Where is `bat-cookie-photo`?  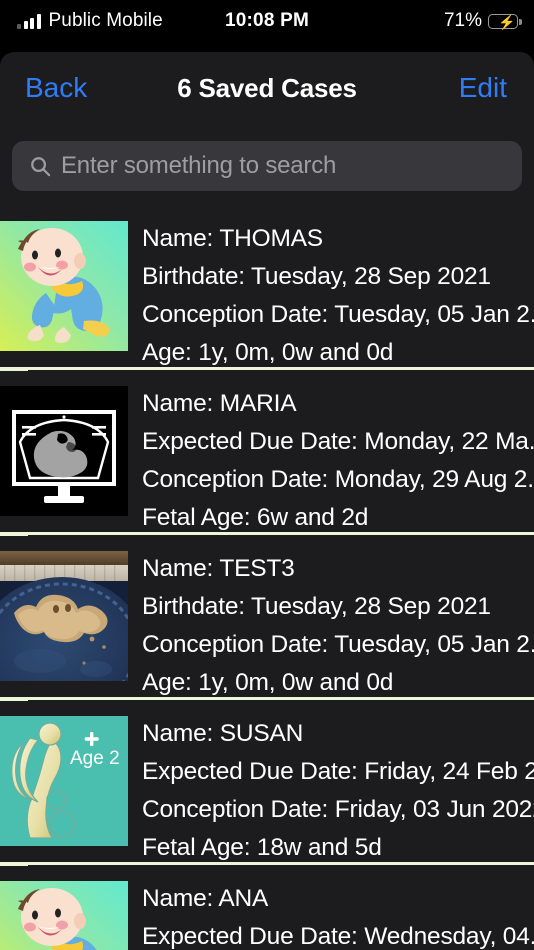 bat-cookie-photo is located at coordinates (64, 616).